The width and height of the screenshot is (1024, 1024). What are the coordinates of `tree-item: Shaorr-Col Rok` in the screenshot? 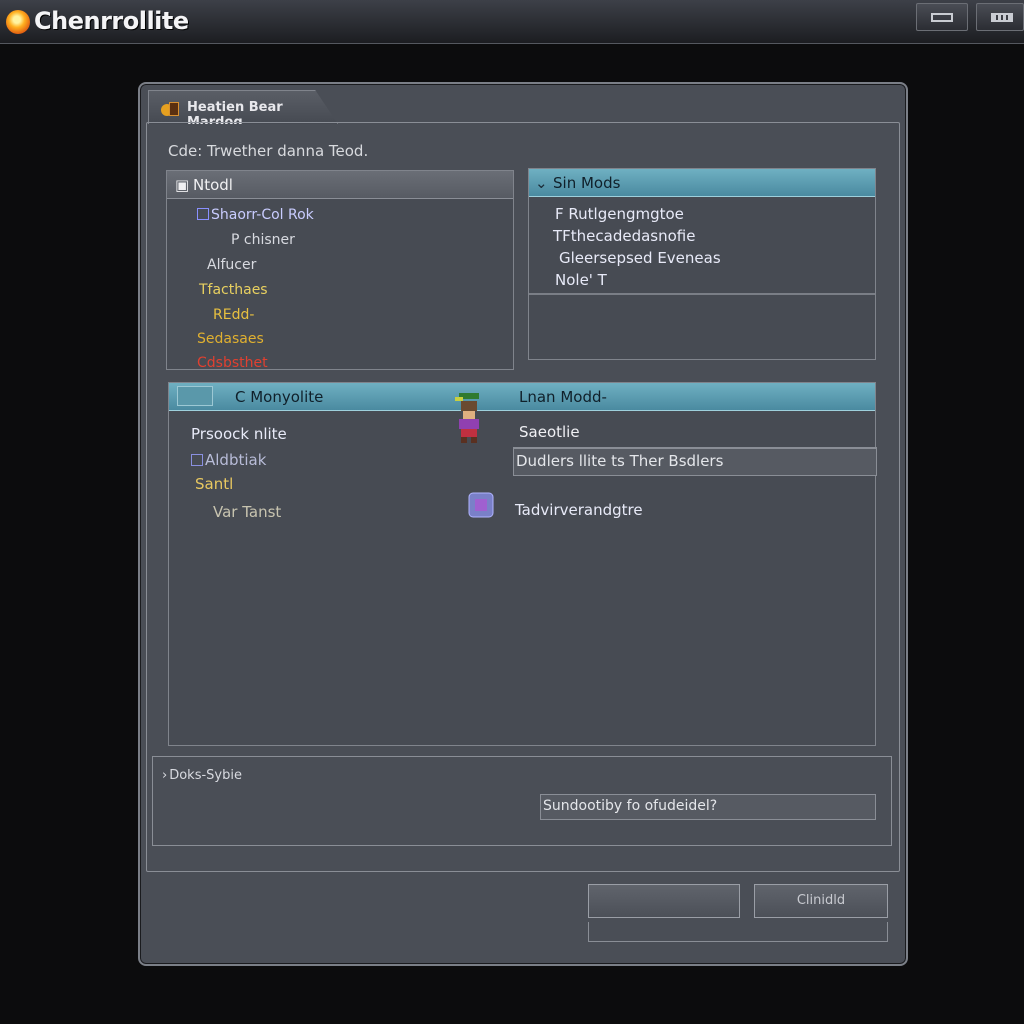 It's located at (255, 215).